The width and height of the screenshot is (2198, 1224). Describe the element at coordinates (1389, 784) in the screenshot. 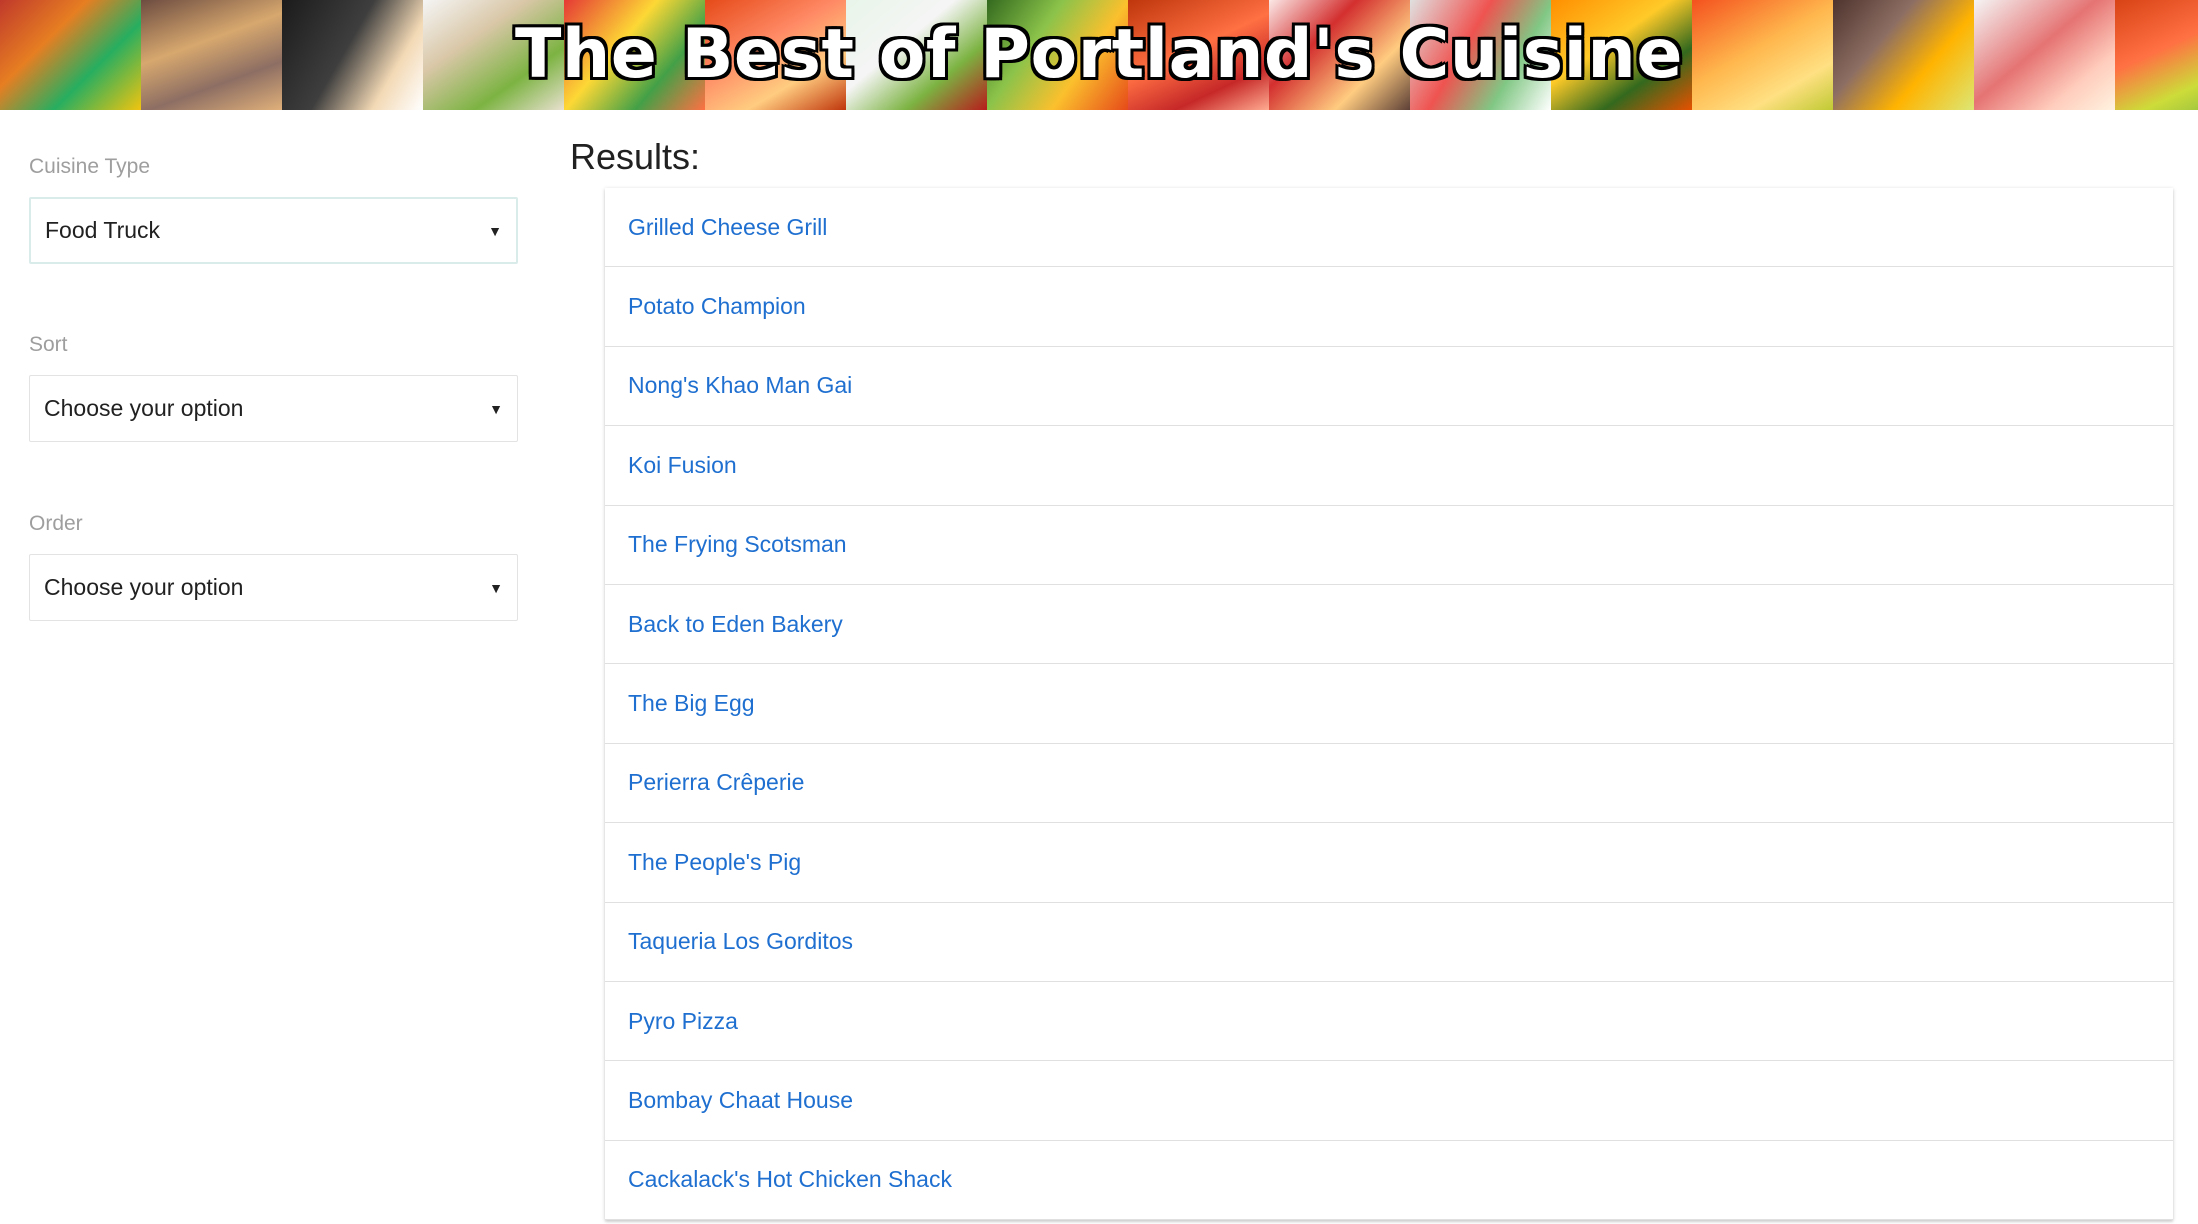

I see `result-link: Perierra Crêperie` at that location.